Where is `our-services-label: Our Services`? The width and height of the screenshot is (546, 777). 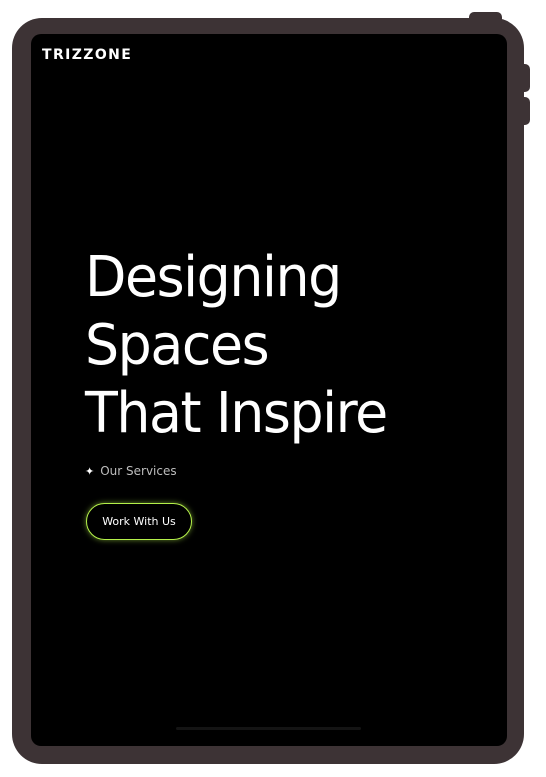
our-services-label: Our Services is located at coordinates (138, 471).